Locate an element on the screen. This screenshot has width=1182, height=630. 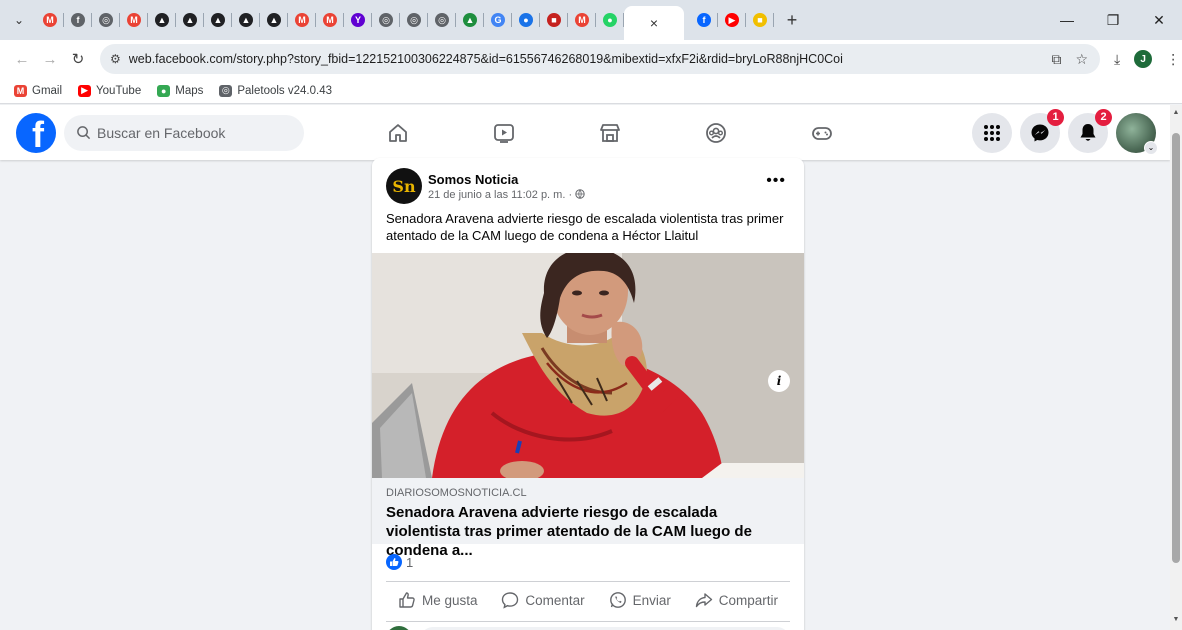
tab-chrome-1-favicon-icon: ◎ is located at coordinates (106, 20).